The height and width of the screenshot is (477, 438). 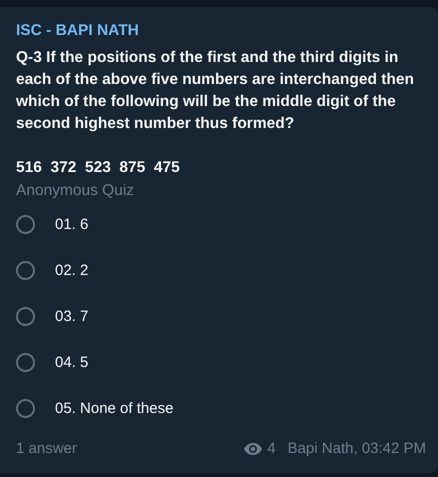 What do you see at coordinates (76, 191) in the screenshot?
I see `quiz-type: Anonymous Quiz` at bounding box center [76, 191].